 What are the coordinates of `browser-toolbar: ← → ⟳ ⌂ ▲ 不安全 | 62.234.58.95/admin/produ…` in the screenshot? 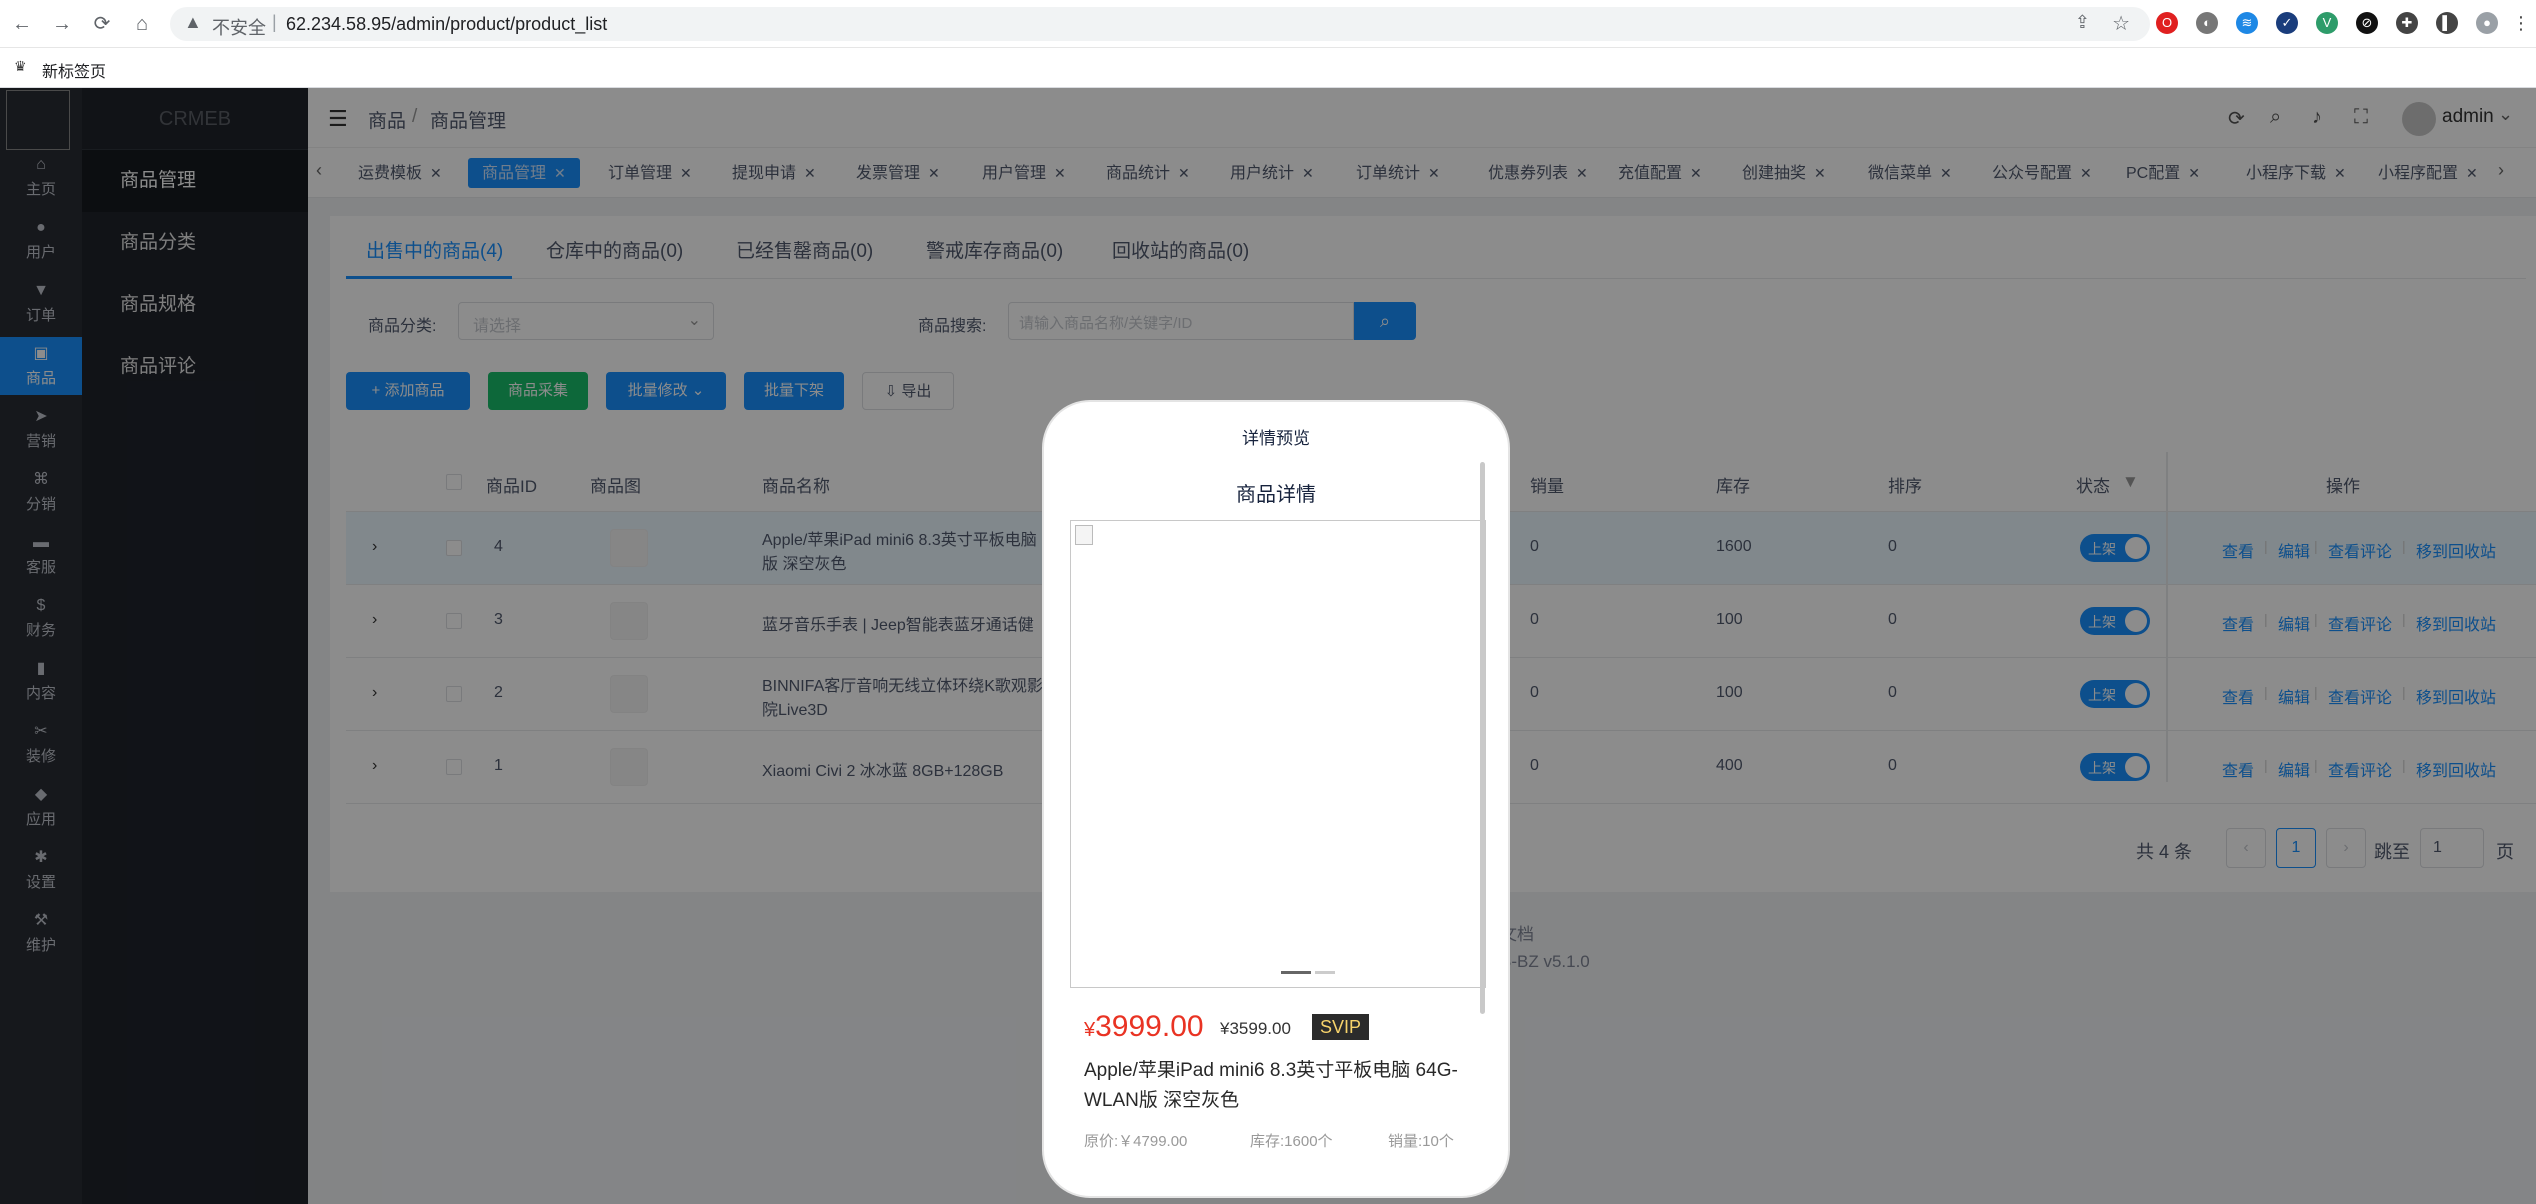 It's located at (1268, 24).